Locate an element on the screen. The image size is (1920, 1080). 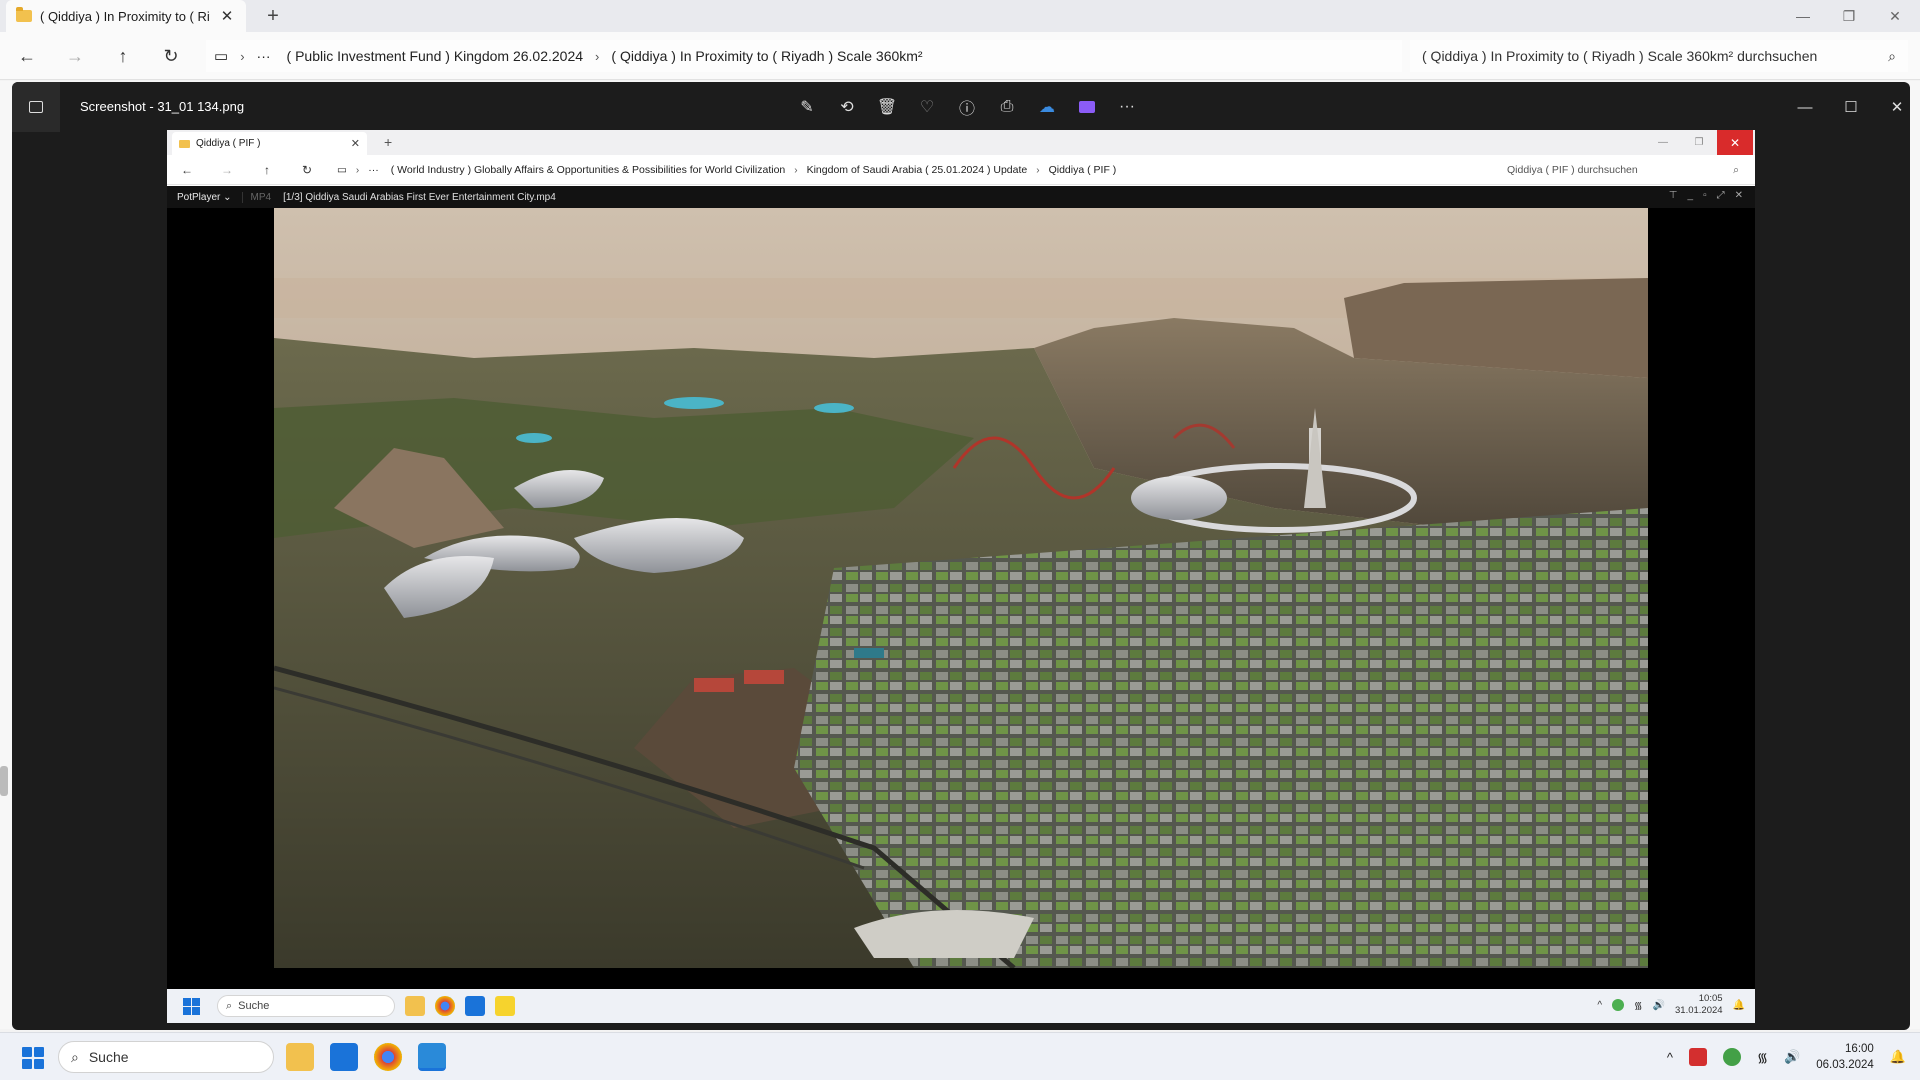
security-check-icon is located at coordinates (1731, 1057).